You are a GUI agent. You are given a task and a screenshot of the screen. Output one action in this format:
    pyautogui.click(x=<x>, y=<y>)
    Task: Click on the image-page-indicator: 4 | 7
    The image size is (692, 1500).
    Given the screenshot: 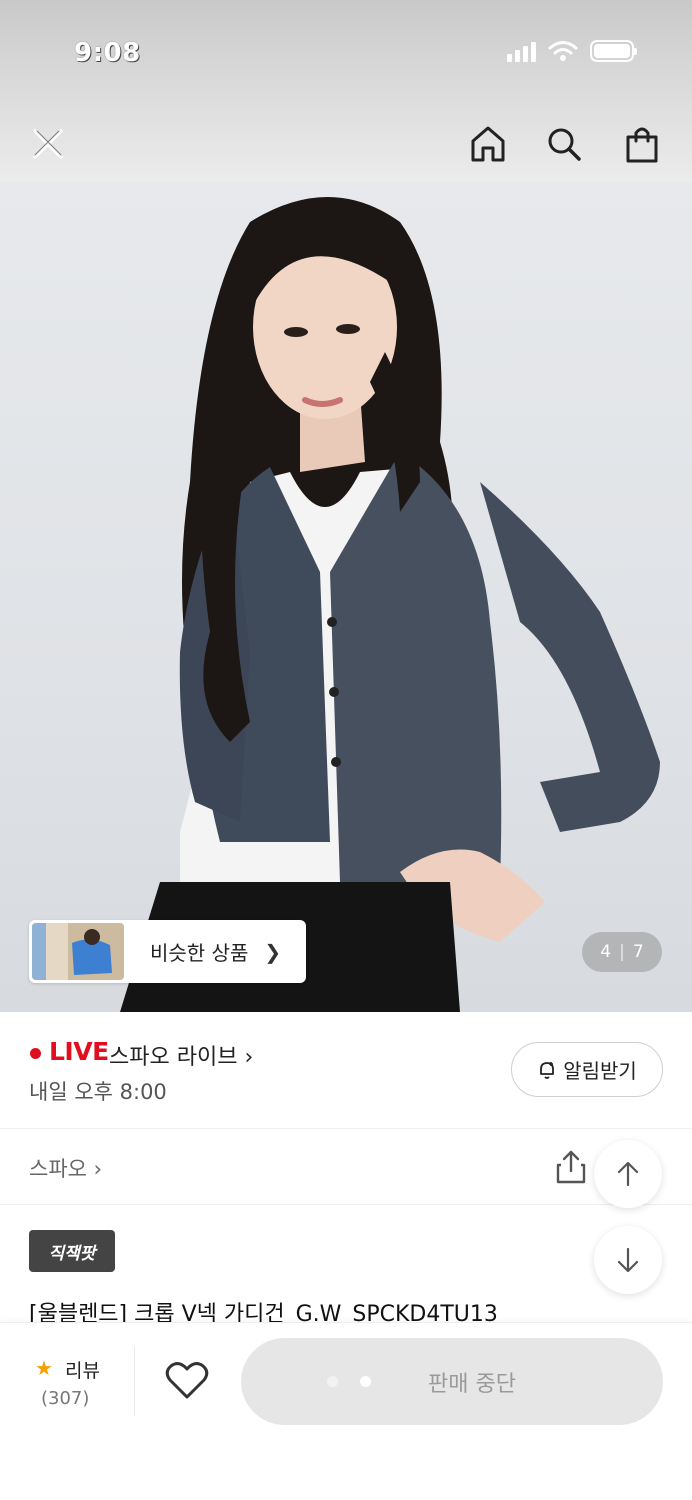 What is the action you would take?
    pyautogui.click(x=622, y=952)
    